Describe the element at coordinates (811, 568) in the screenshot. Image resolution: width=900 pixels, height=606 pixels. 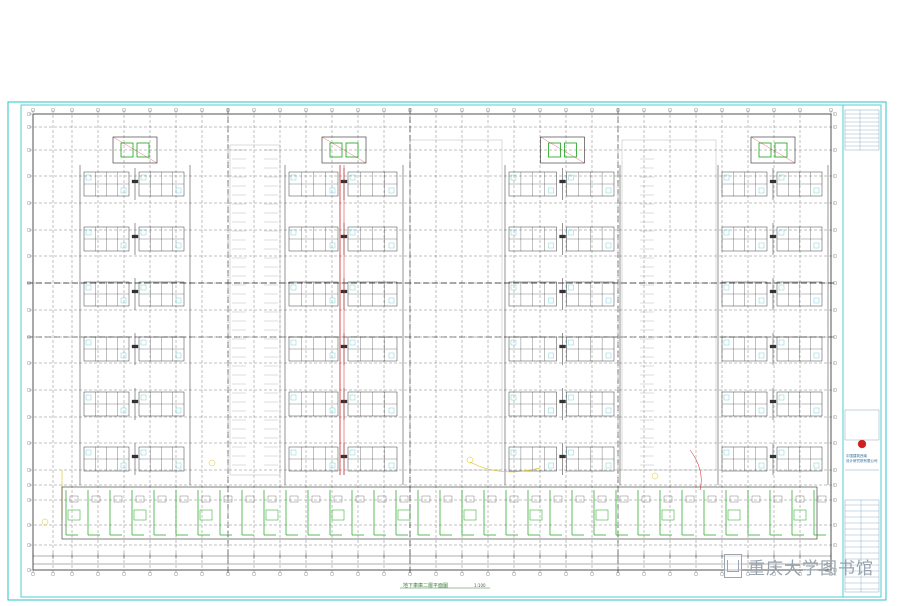
I see `watermark-text: 重庆大学图书馆` at that location.